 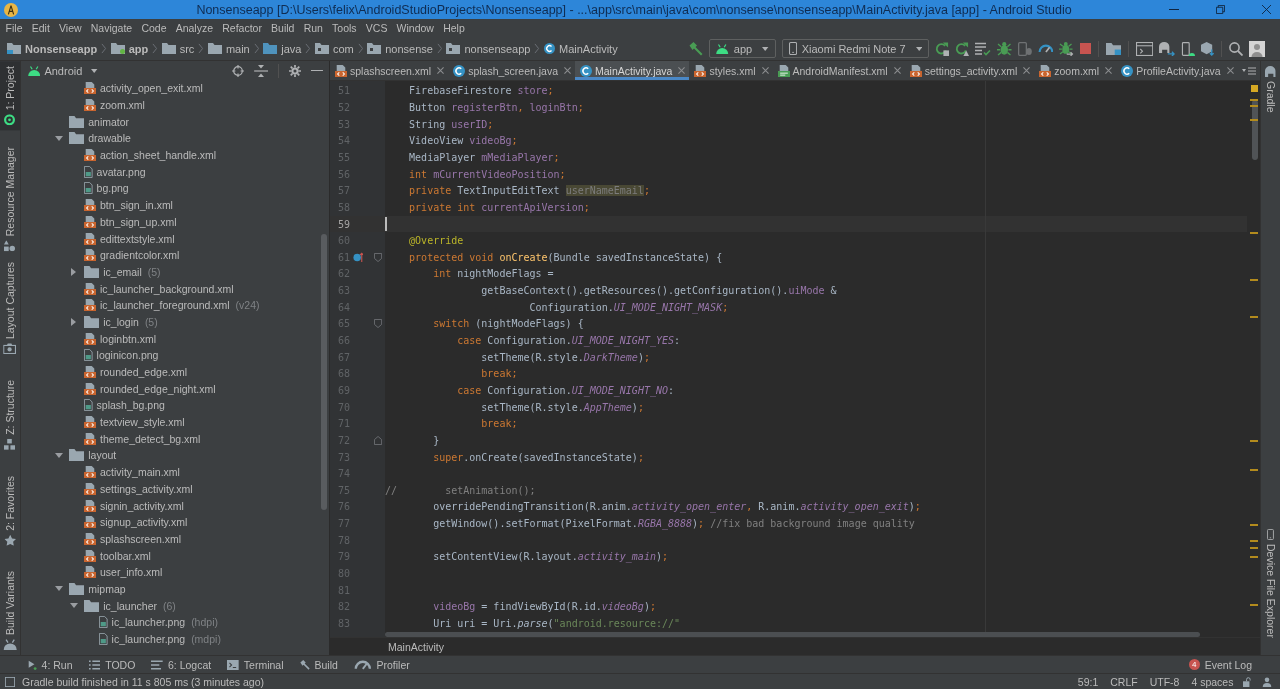 What do you see at coordinates (1085, 48) in the screenshot?
I see `stop-icon` at bounding box center [1085, 48].